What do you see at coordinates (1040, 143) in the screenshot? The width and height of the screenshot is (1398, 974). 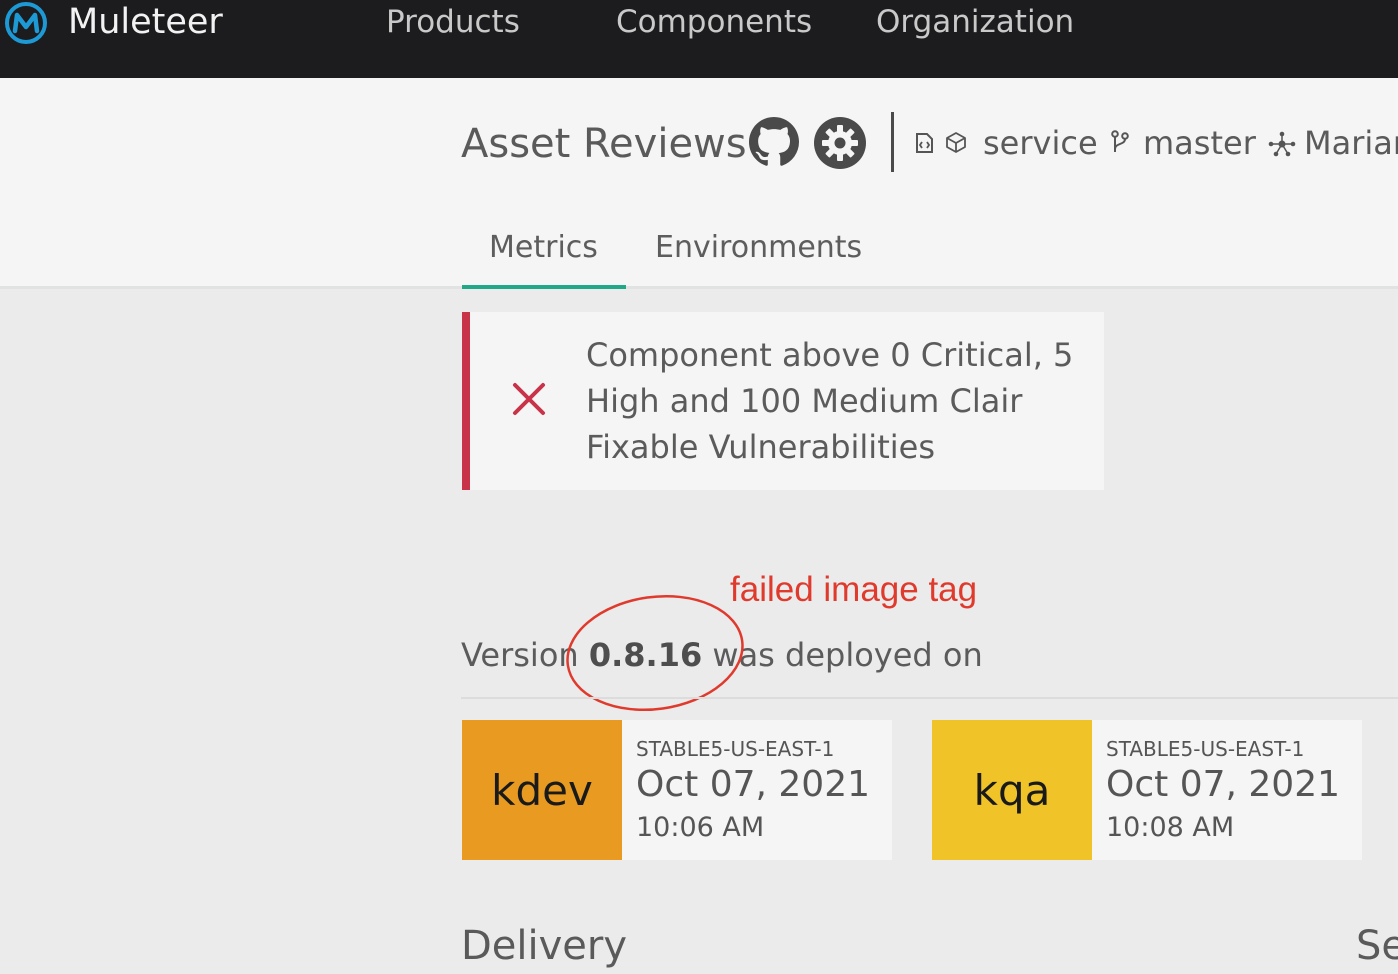 I see `asset-type-label: service` at bounding box center [1040, 143].